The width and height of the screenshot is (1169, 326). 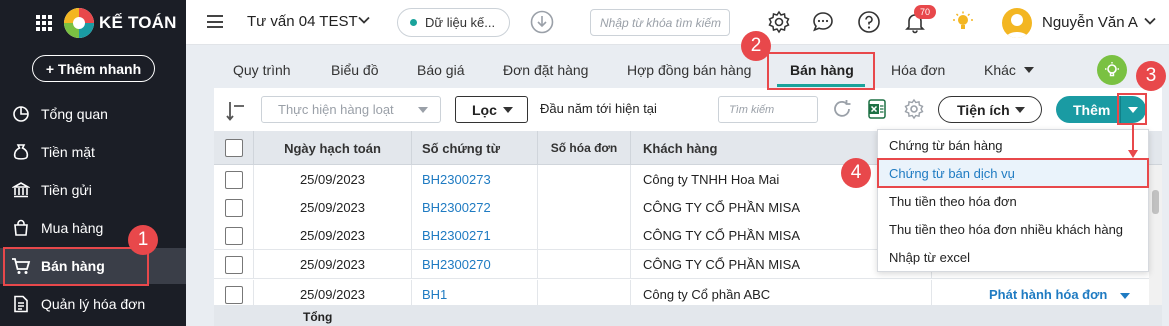 What do you see at coordinates (545, 70) in the screenshot?
I see `tab-sales-orders: Đơn đặt hàng` at bounding box center [545, 70].